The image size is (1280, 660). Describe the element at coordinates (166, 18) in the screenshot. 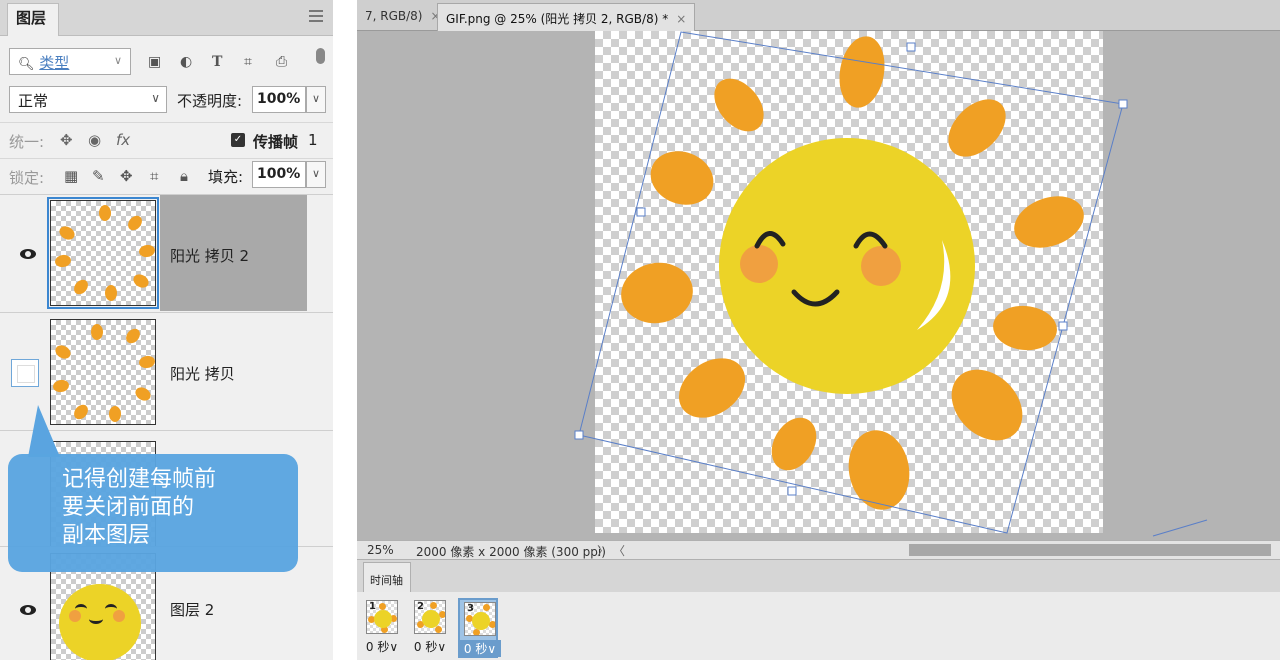

I see `layers-panel-tabbar: 图层` at that location.